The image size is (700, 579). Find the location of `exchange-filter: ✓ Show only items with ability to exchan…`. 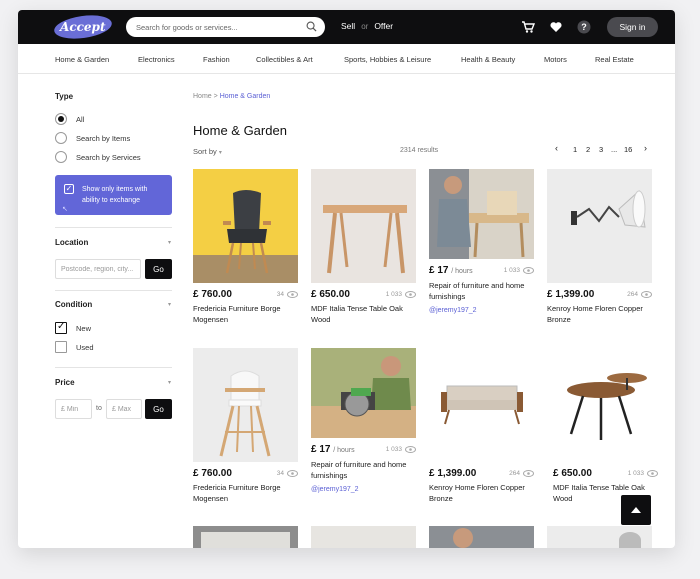

exchange-filter: ✓ Show only items with ability to exchan… is located at coordinates (113, 195).